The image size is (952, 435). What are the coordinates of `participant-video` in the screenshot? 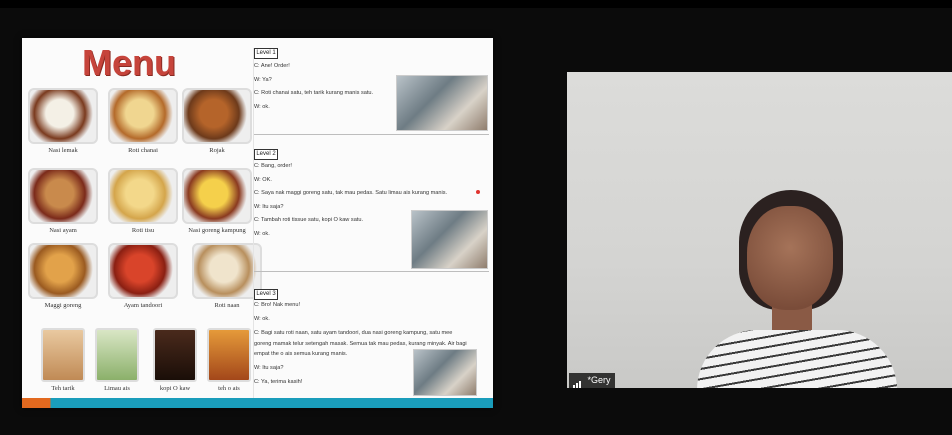 It's located at (797, 289).